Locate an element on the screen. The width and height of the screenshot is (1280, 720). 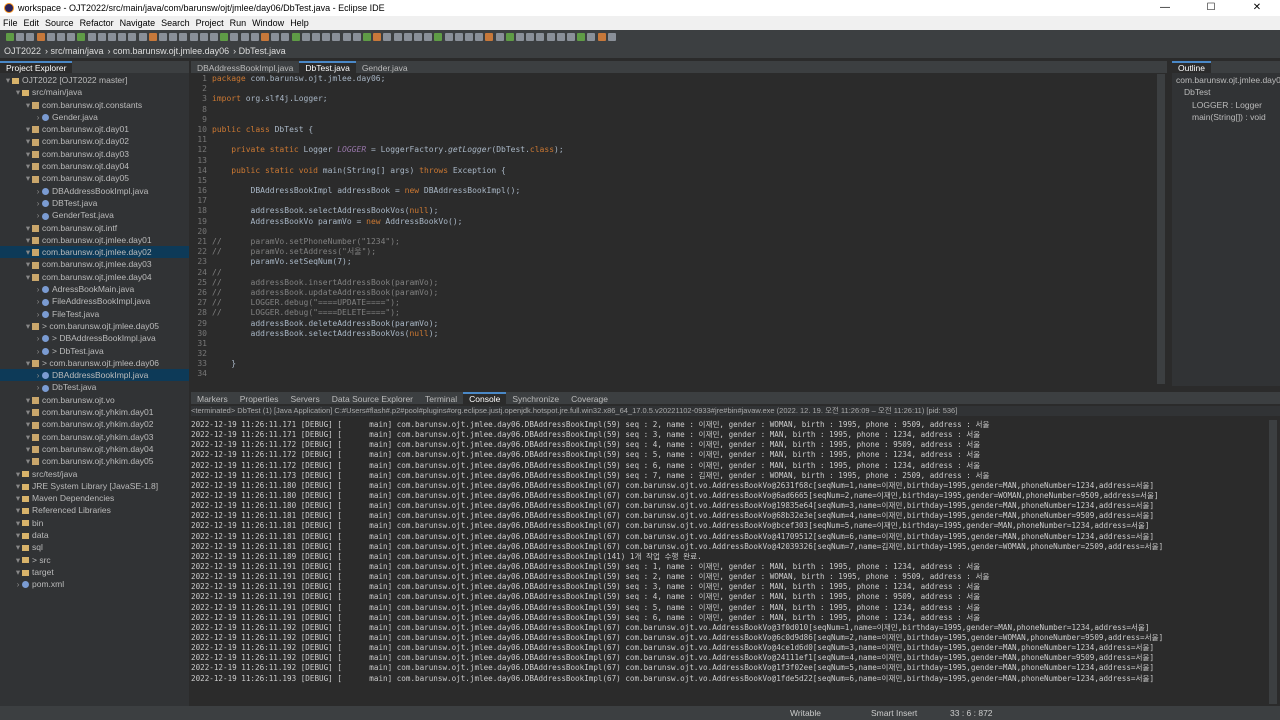
tree-item: ▾ OJT2022 [OJT2022 master] is located at coordinates (94, 80).